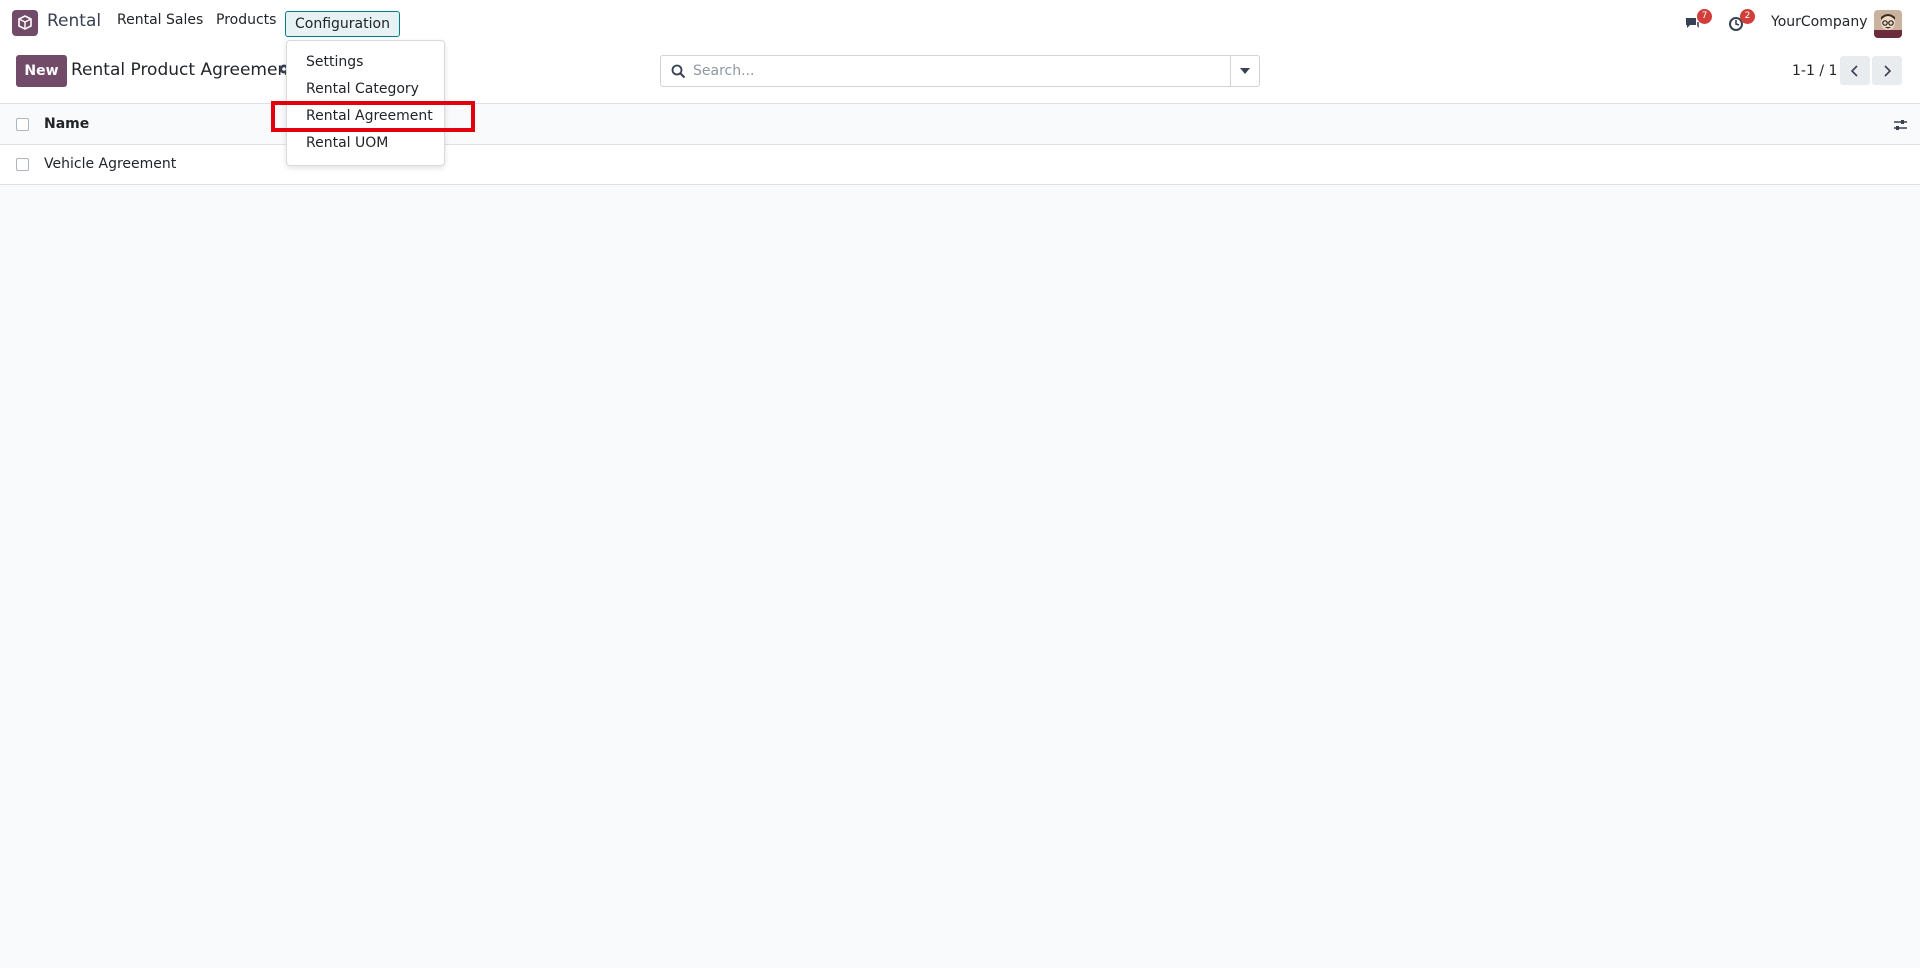 The width and height of the screenshot is (1920, 968). What do you see at coordinates (1900, 125) in the screenshot?
I see `sliders-icon` at bounding box center [1900, 125].